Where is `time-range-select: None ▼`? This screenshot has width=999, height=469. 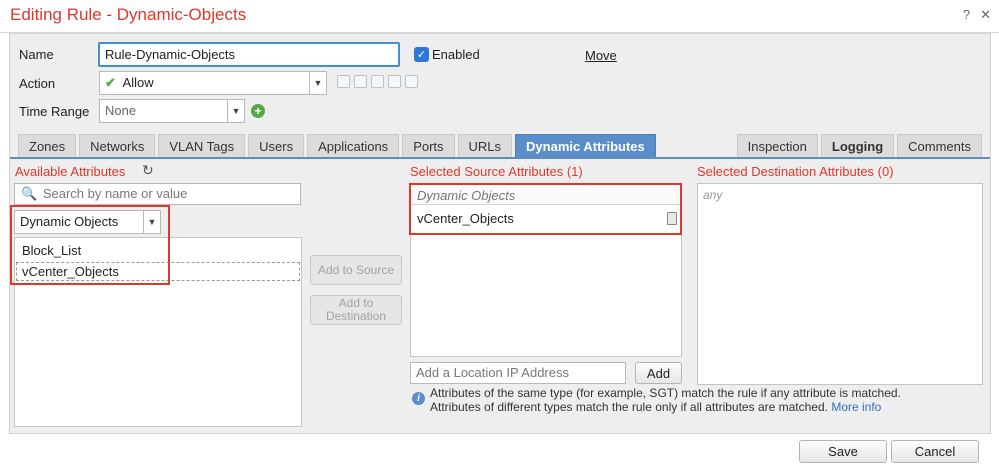 time-range-select: None ▼ is located at coordinates (172, 111).